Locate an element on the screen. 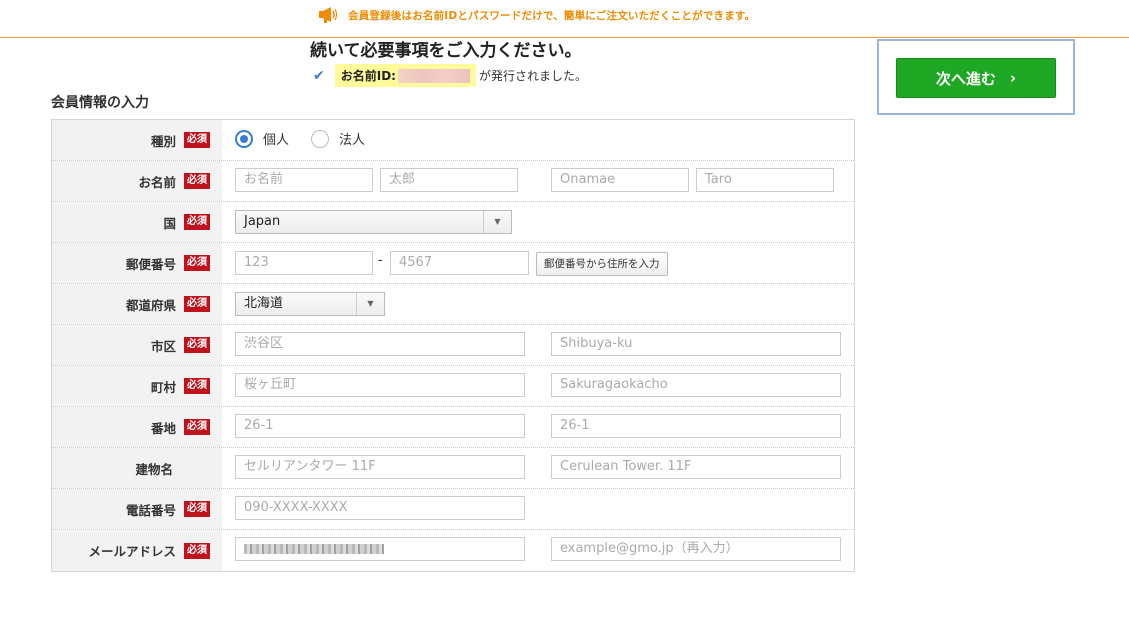 The width and height of the screenshot is (1129, 637). id-highlight: お名前ID: is located at coordinates (405, 75).